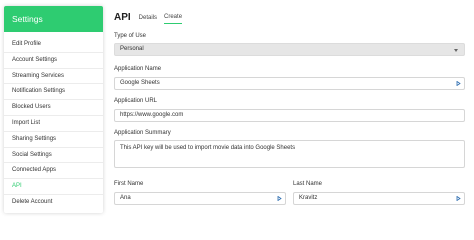 This screenshot has height=240, width=474. I want to click on sidebar-item-delete-account: Delete Account, so click(53, 203).